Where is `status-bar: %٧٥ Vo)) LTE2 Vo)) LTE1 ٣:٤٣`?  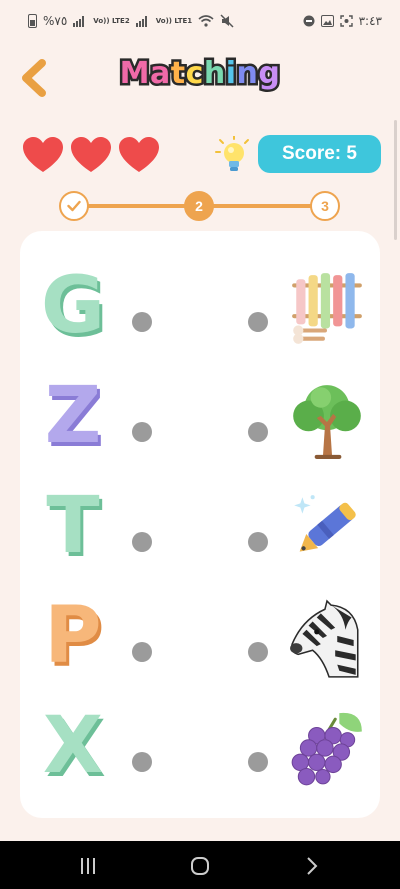
status-bar: %٧٥ Vo)) LTE2 Vo)) LTE1 ٣:٤٣ is located at coordinates (200, 21).